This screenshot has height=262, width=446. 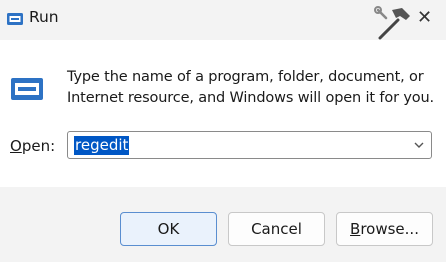 I want to click on close-icon: ✕, so click(x=424, y=18).